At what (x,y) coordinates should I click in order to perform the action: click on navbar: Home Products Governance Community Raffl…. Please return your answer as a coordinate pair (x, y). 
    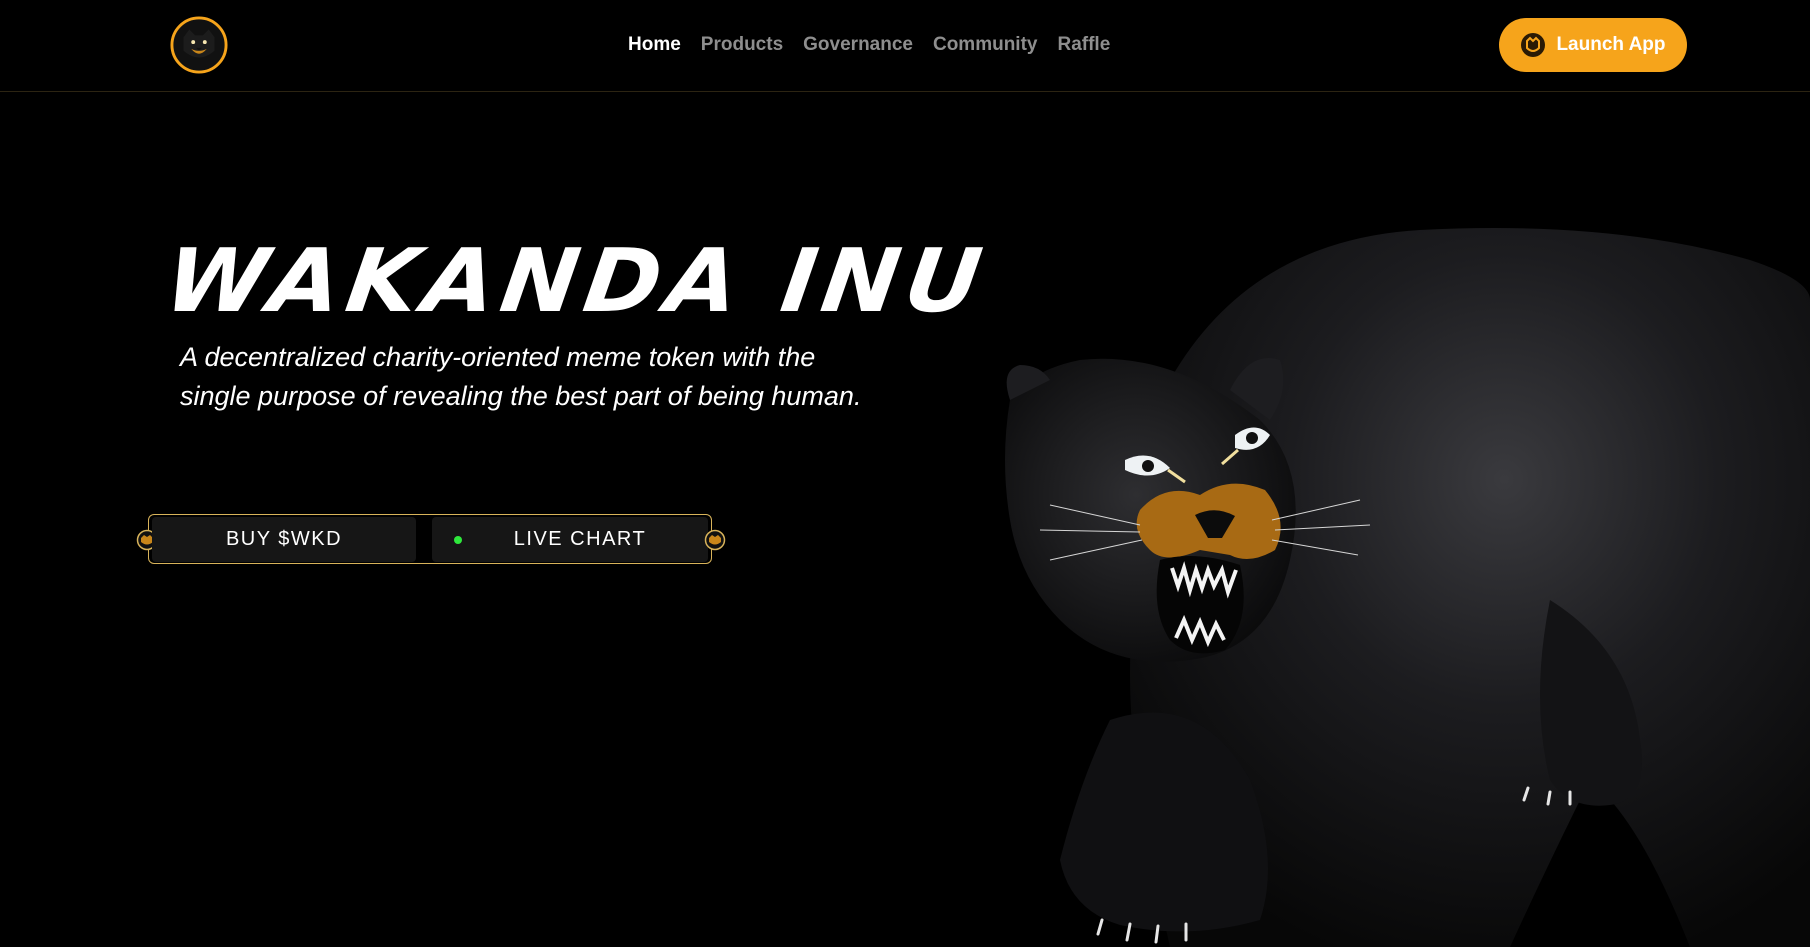
    Looking at the image, I should click on (905, 46).